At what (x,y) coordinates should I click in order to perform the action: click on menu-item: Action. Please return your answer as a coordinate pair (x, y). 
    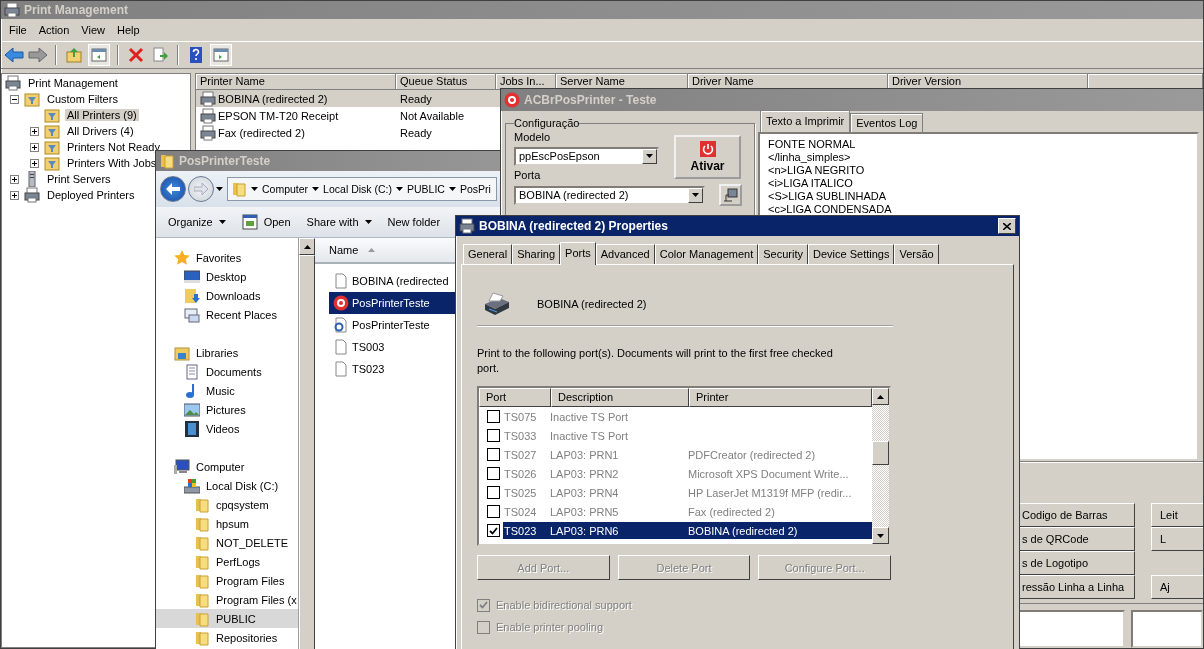
    Looking at the image, I should click on (54, 30).